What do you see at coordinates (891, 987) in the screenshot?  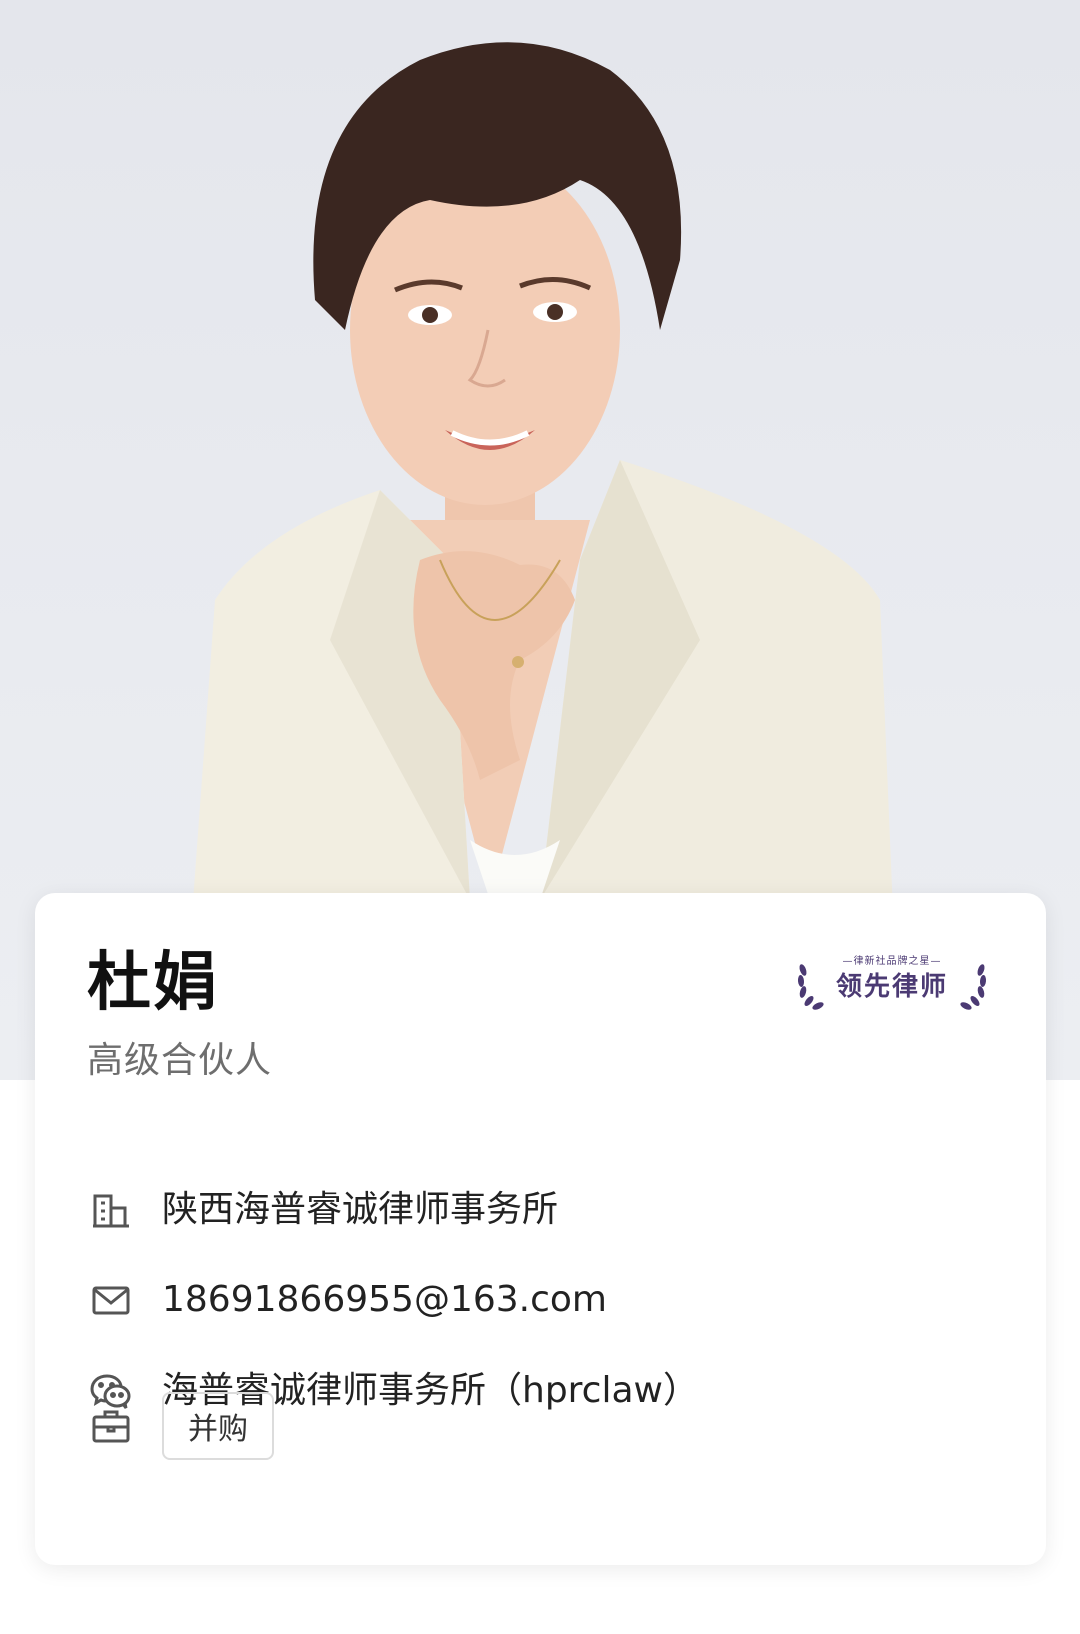 I see `badge-label: 领先律师` at bounding box center [891, 987].